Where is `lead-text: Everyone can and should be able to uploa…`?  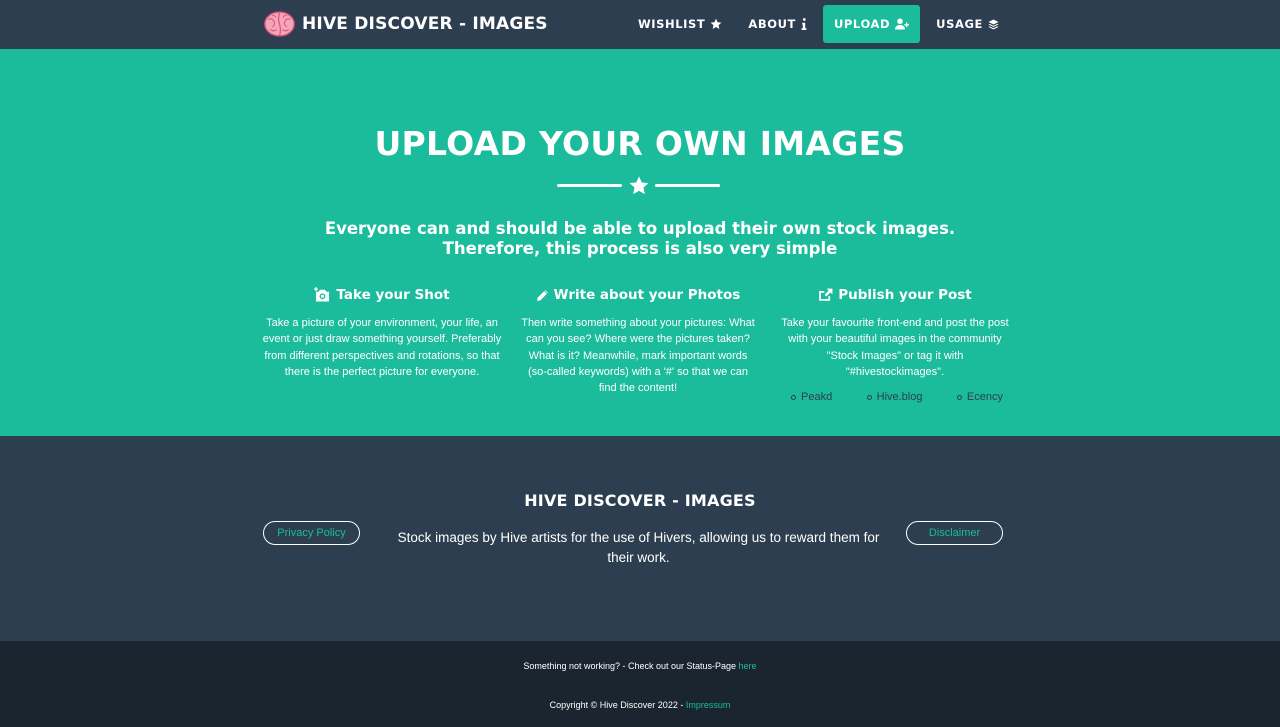
lead-text: Everyone can and should be able to uploa… is located at coordinates (640, 238).